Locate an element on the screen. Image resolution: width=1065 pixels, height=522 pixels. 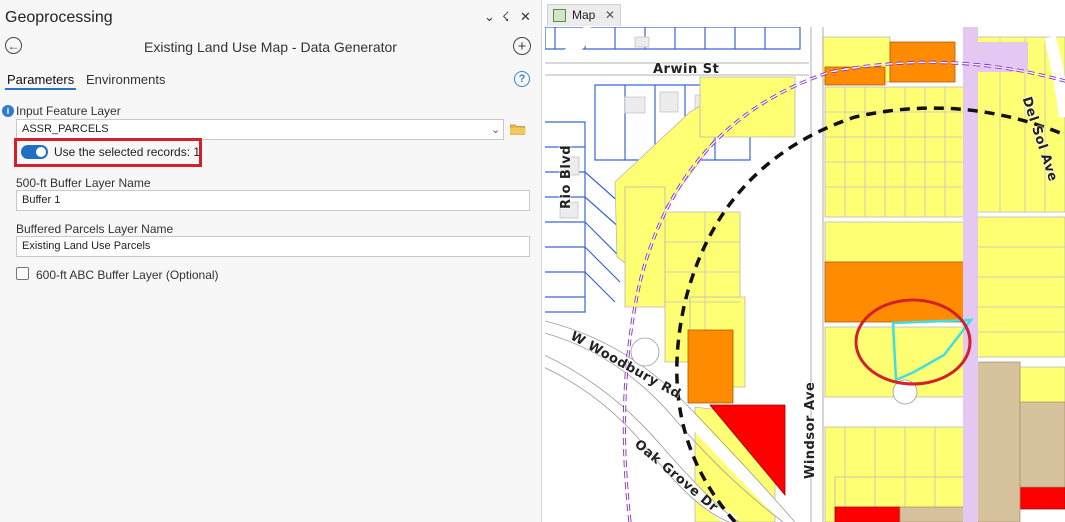
street-label-windsor: Windsor Ave is located at coordinates (810, 430).